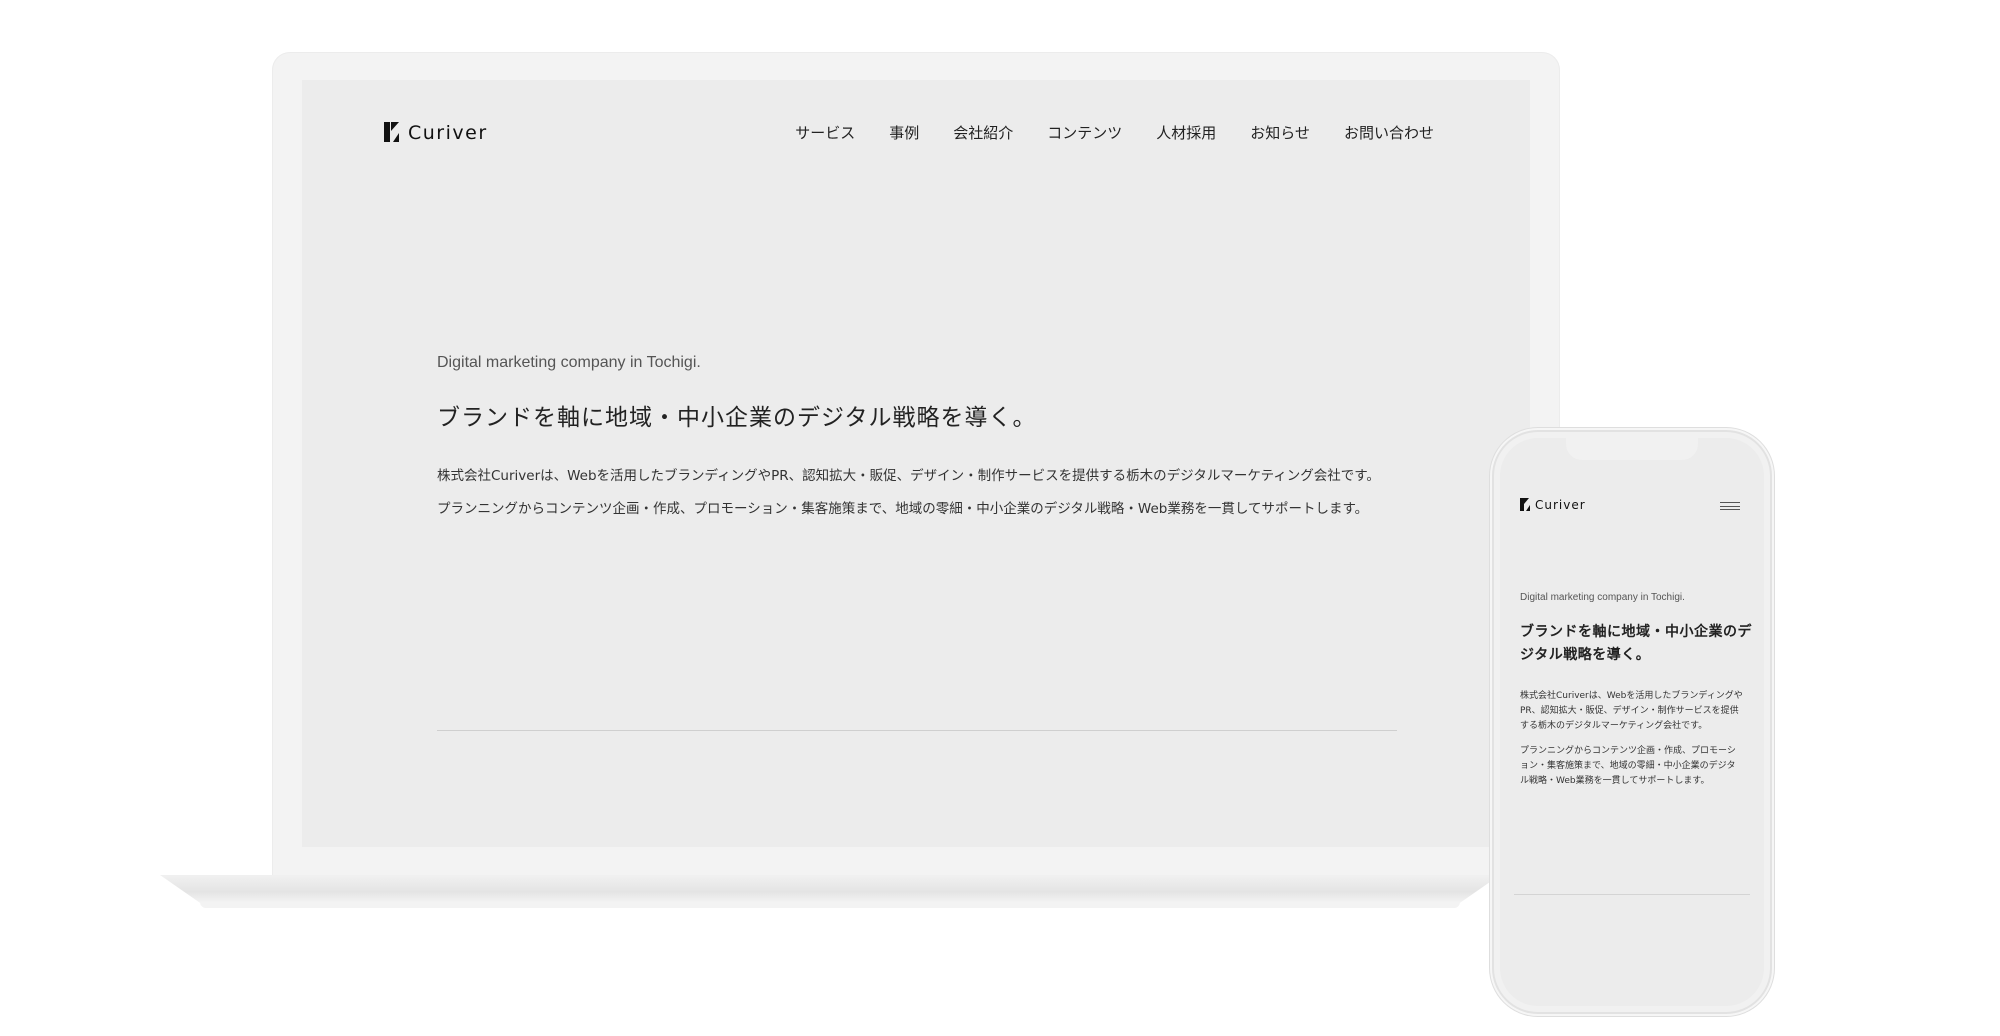 The image size is (2000, 1036). I want to click on main-nav: サービス 事例 会社紹介 コンテンツ 人材採用 お知らせ お問い合わせ, so click(1114, 132).